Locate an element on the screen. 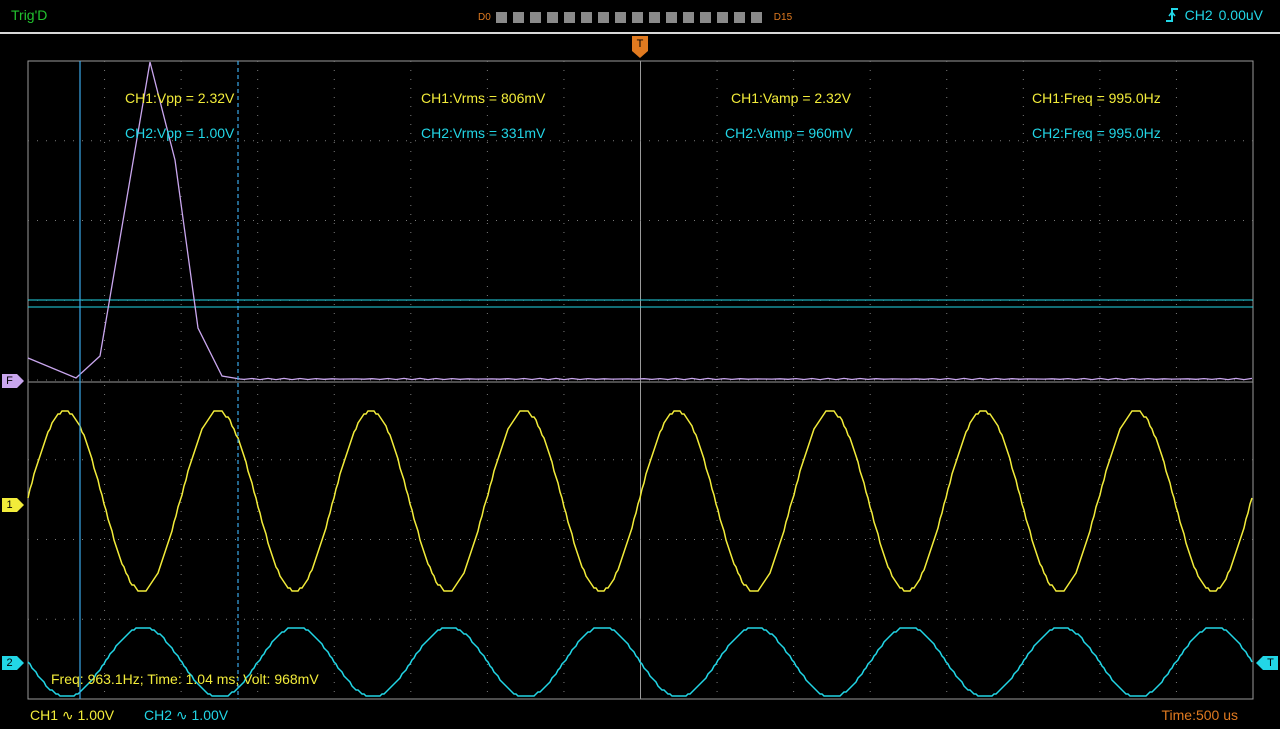  top-status-bar: Trig'D D0 D15 CH2 0.00uV is located at coordinates (640, 16).